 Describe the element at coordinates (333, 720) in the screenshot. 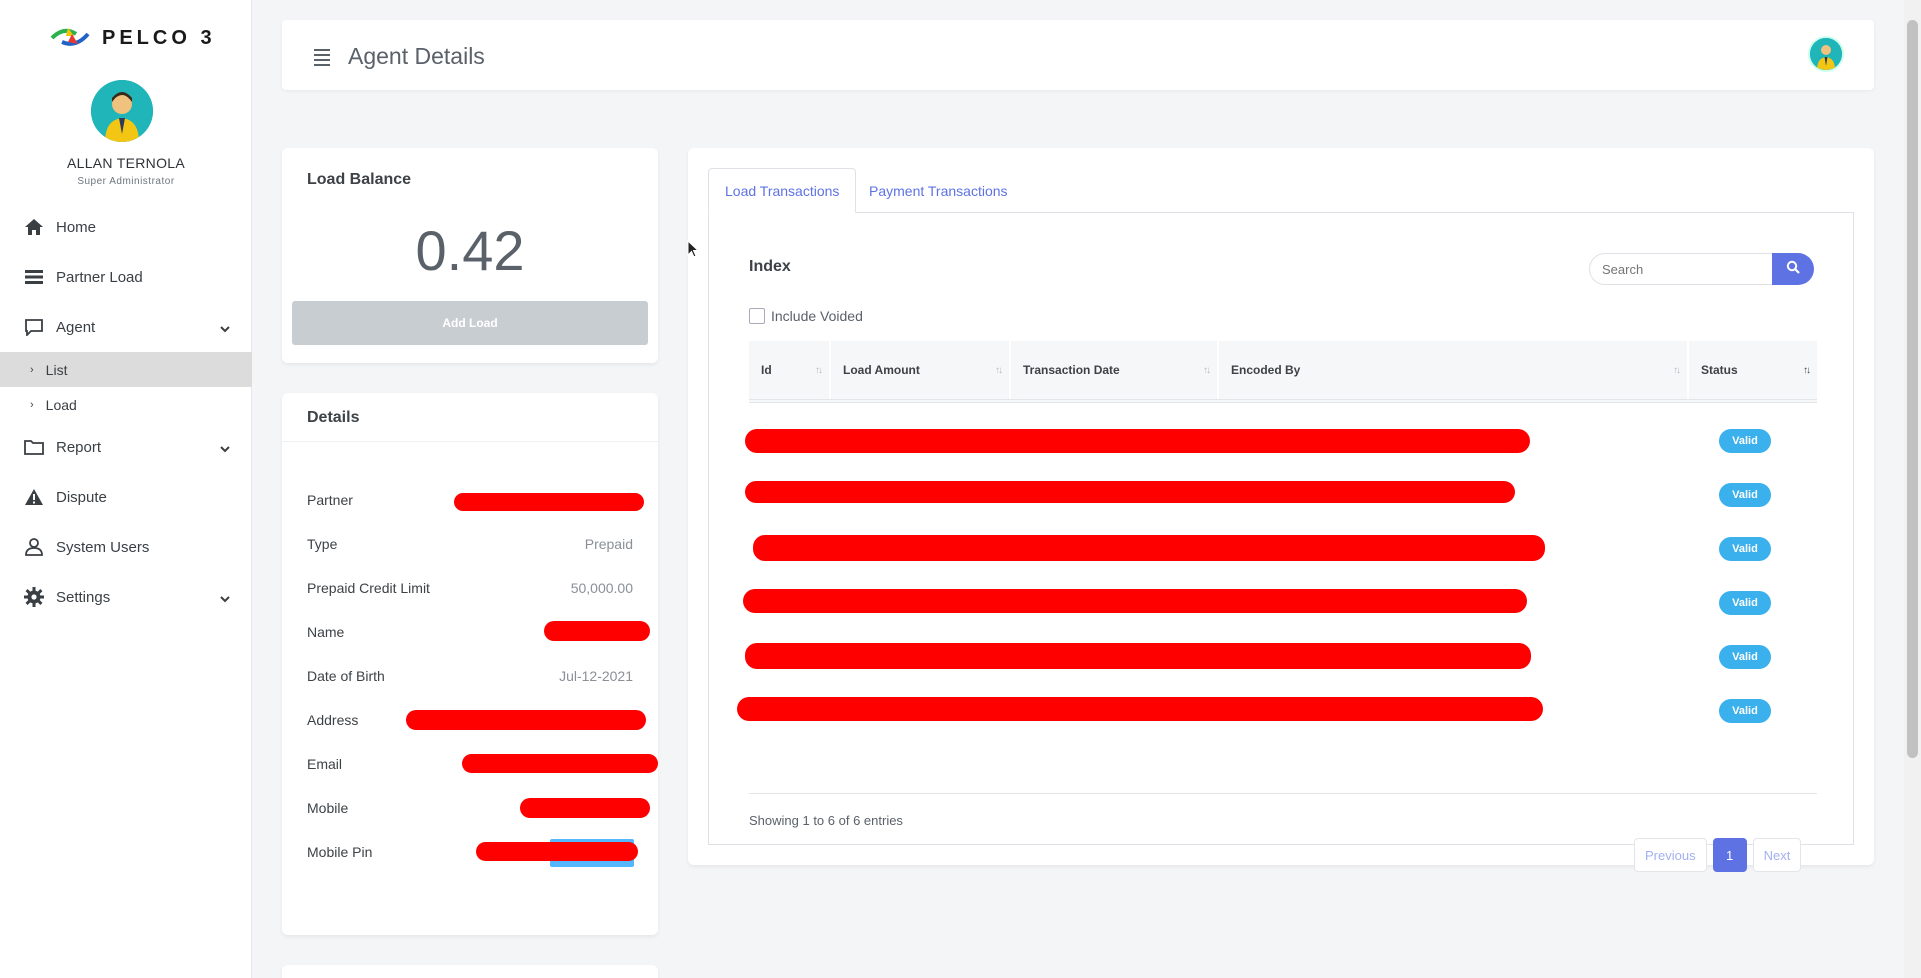

I see `detail-label: Address` at that location.